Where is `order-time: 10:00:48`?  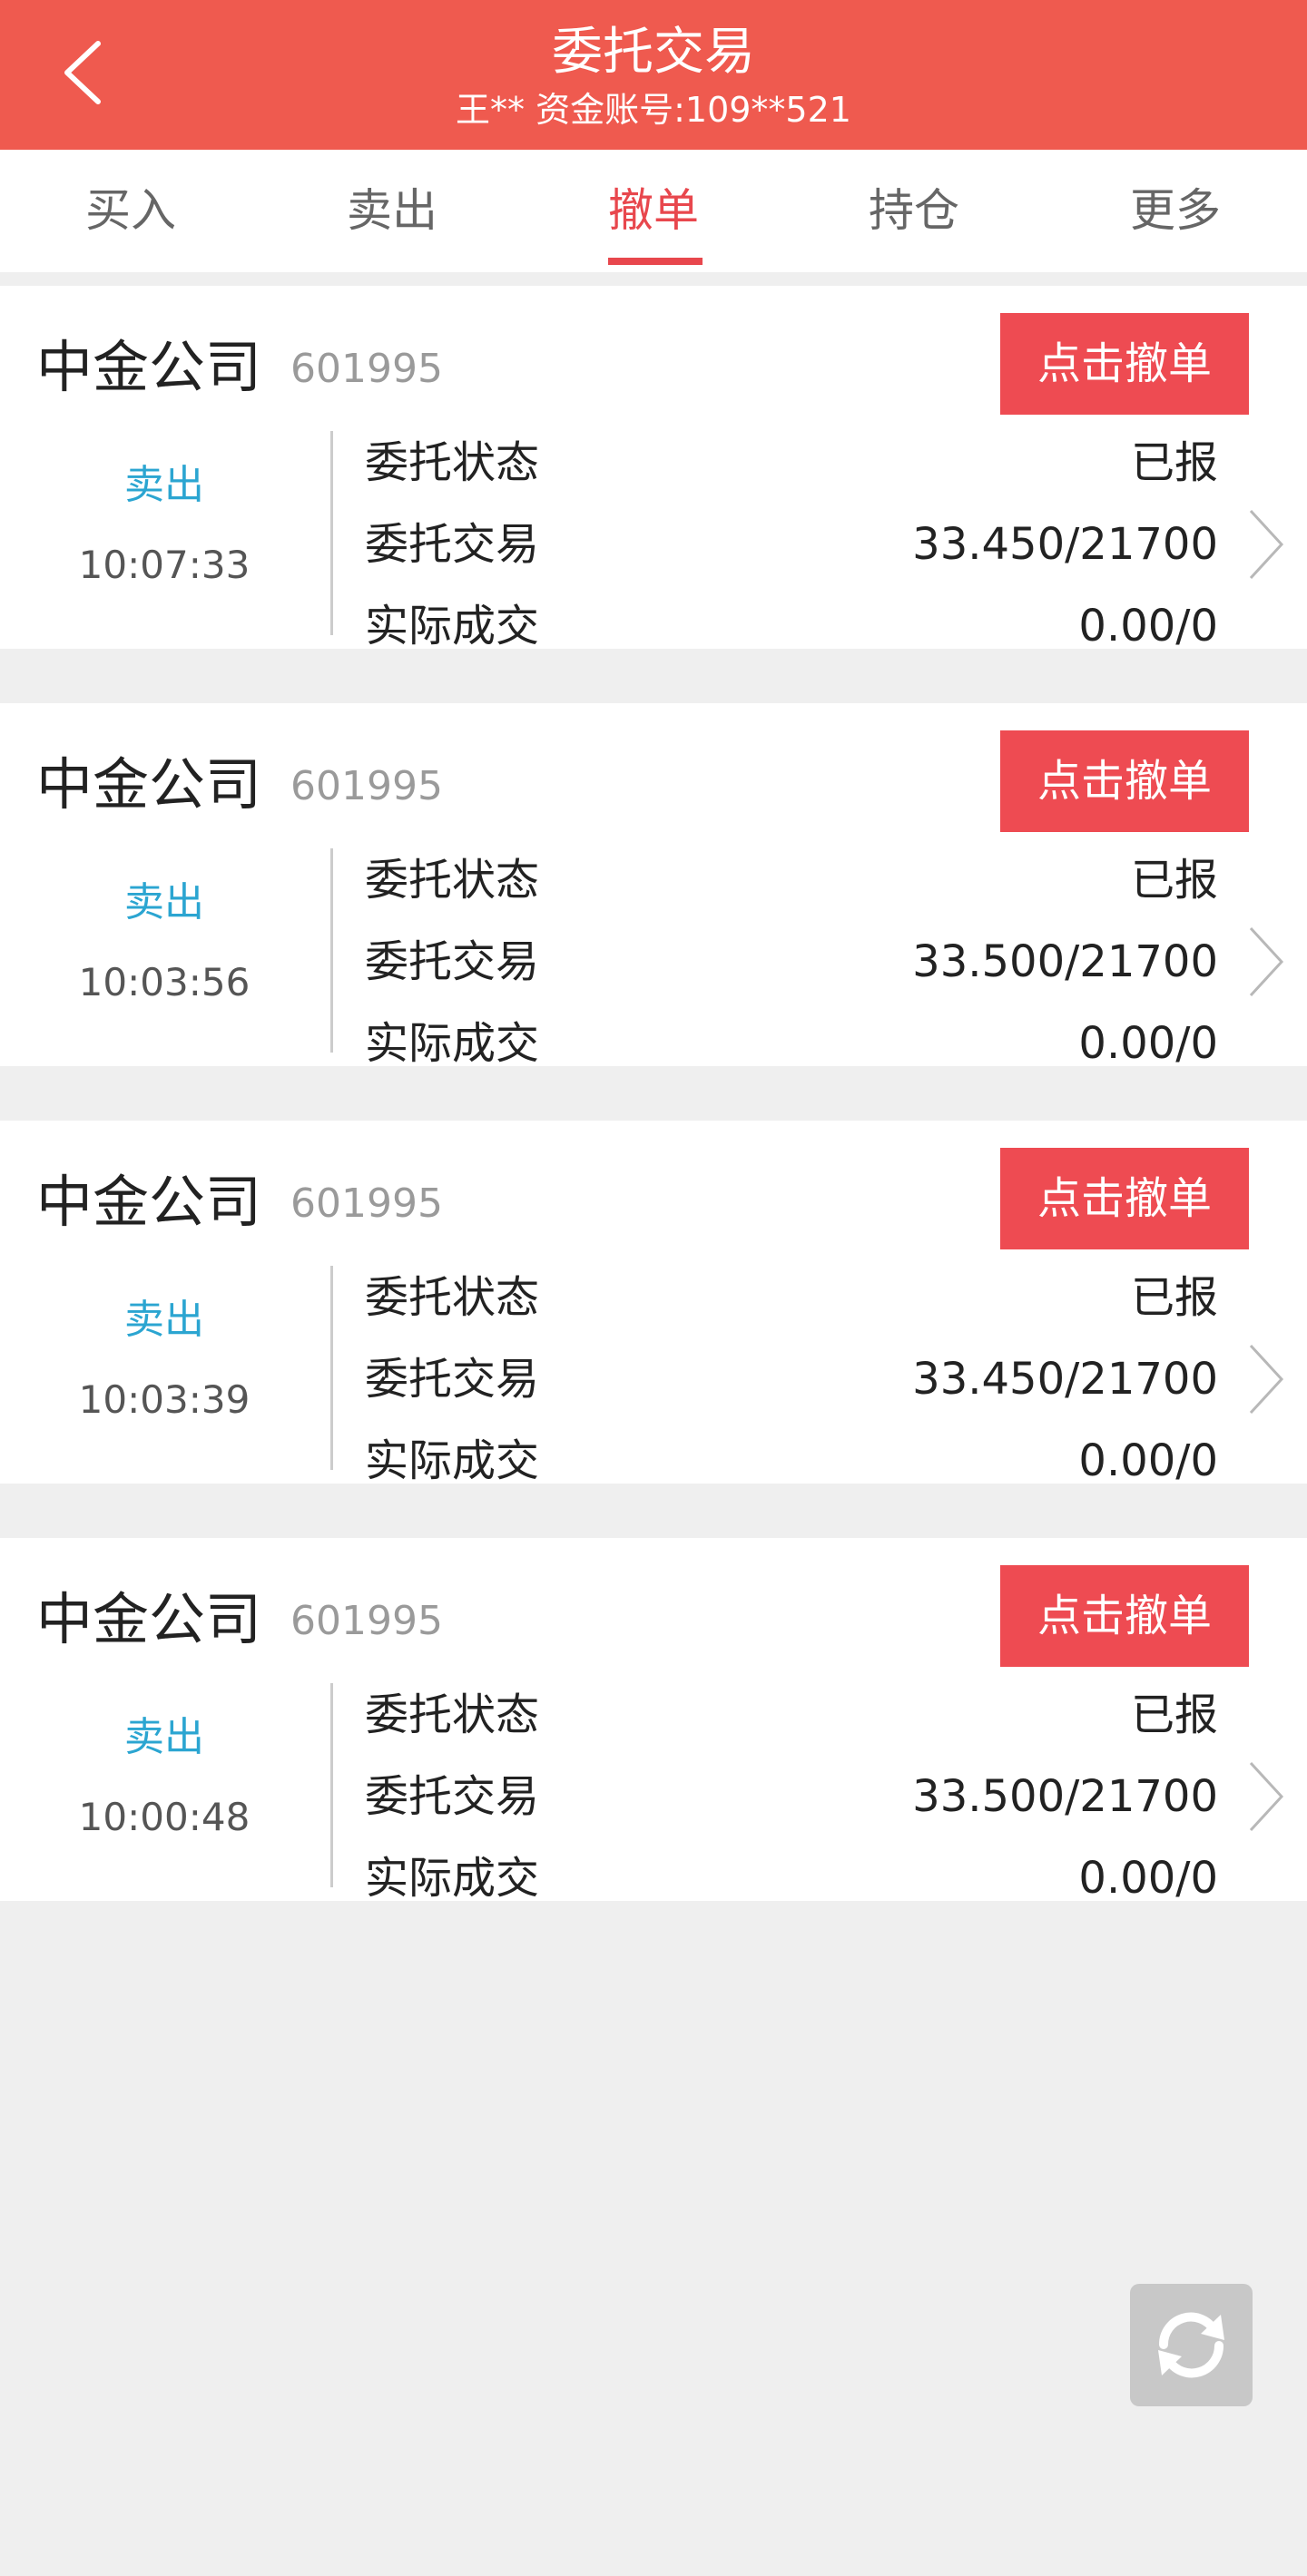
order-time: 10:00:48 is located at coordinates (164, 1817).